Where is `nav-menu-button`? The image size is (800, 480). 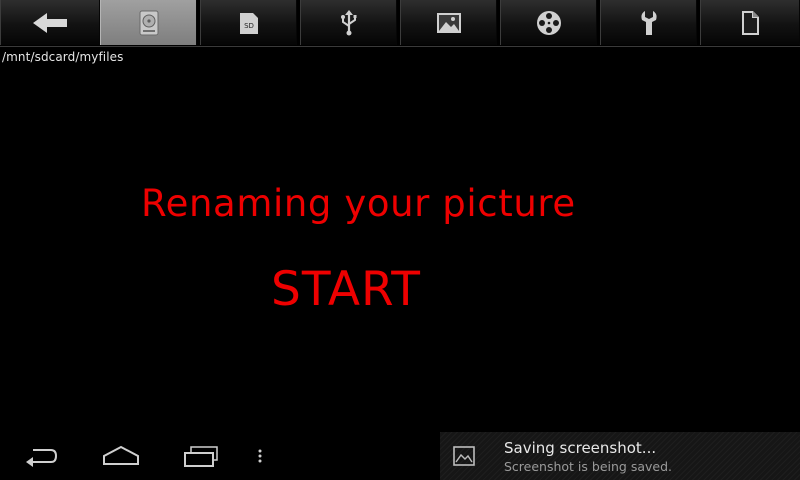 nav-menu-button is located at coordinates (260, 456).